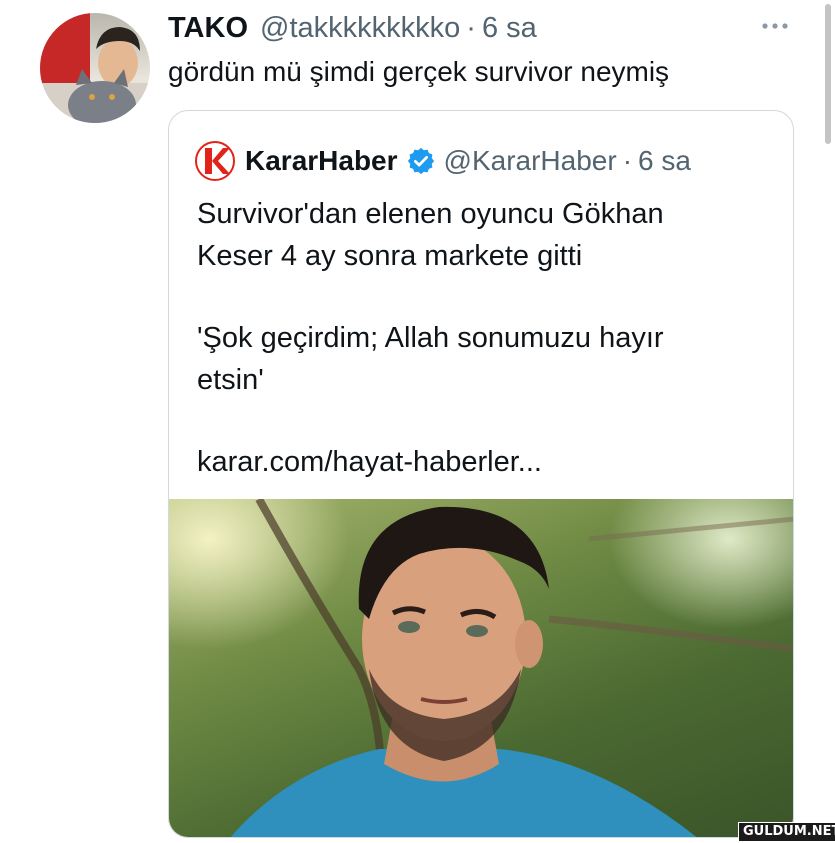 The image size is (835, 843). Describe the element at coordinates (530, 161) in the screenshot. I see `quoted-author-handle: @KararHaber` at that location.